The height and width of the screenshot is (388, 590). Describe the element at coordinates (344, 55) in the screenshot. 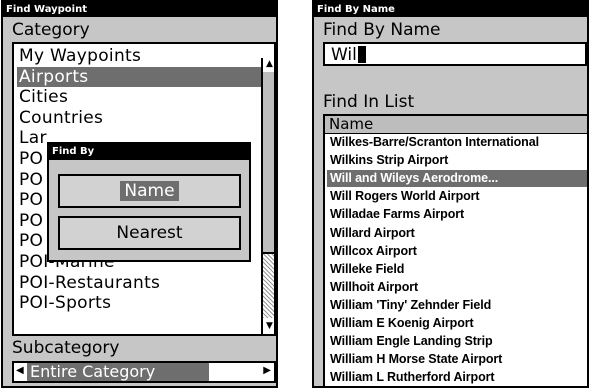

I see `search-text: Wil` at that location.